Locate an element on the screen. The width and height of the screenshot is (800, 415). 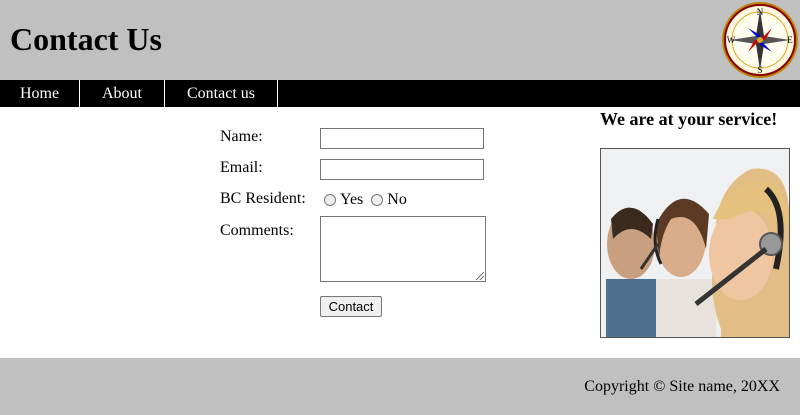
name-input is located at coordinates (402, 138).